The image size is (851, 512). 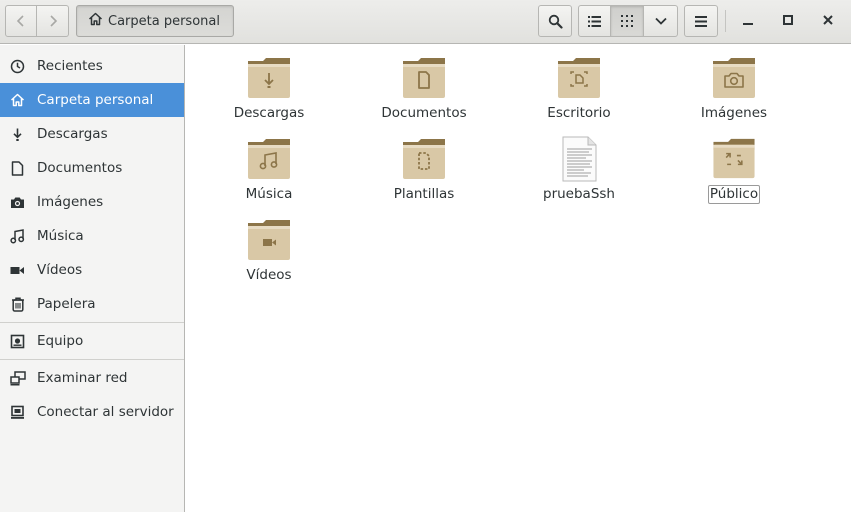 I want to click on clock-icon, so click(x=17, y=66).